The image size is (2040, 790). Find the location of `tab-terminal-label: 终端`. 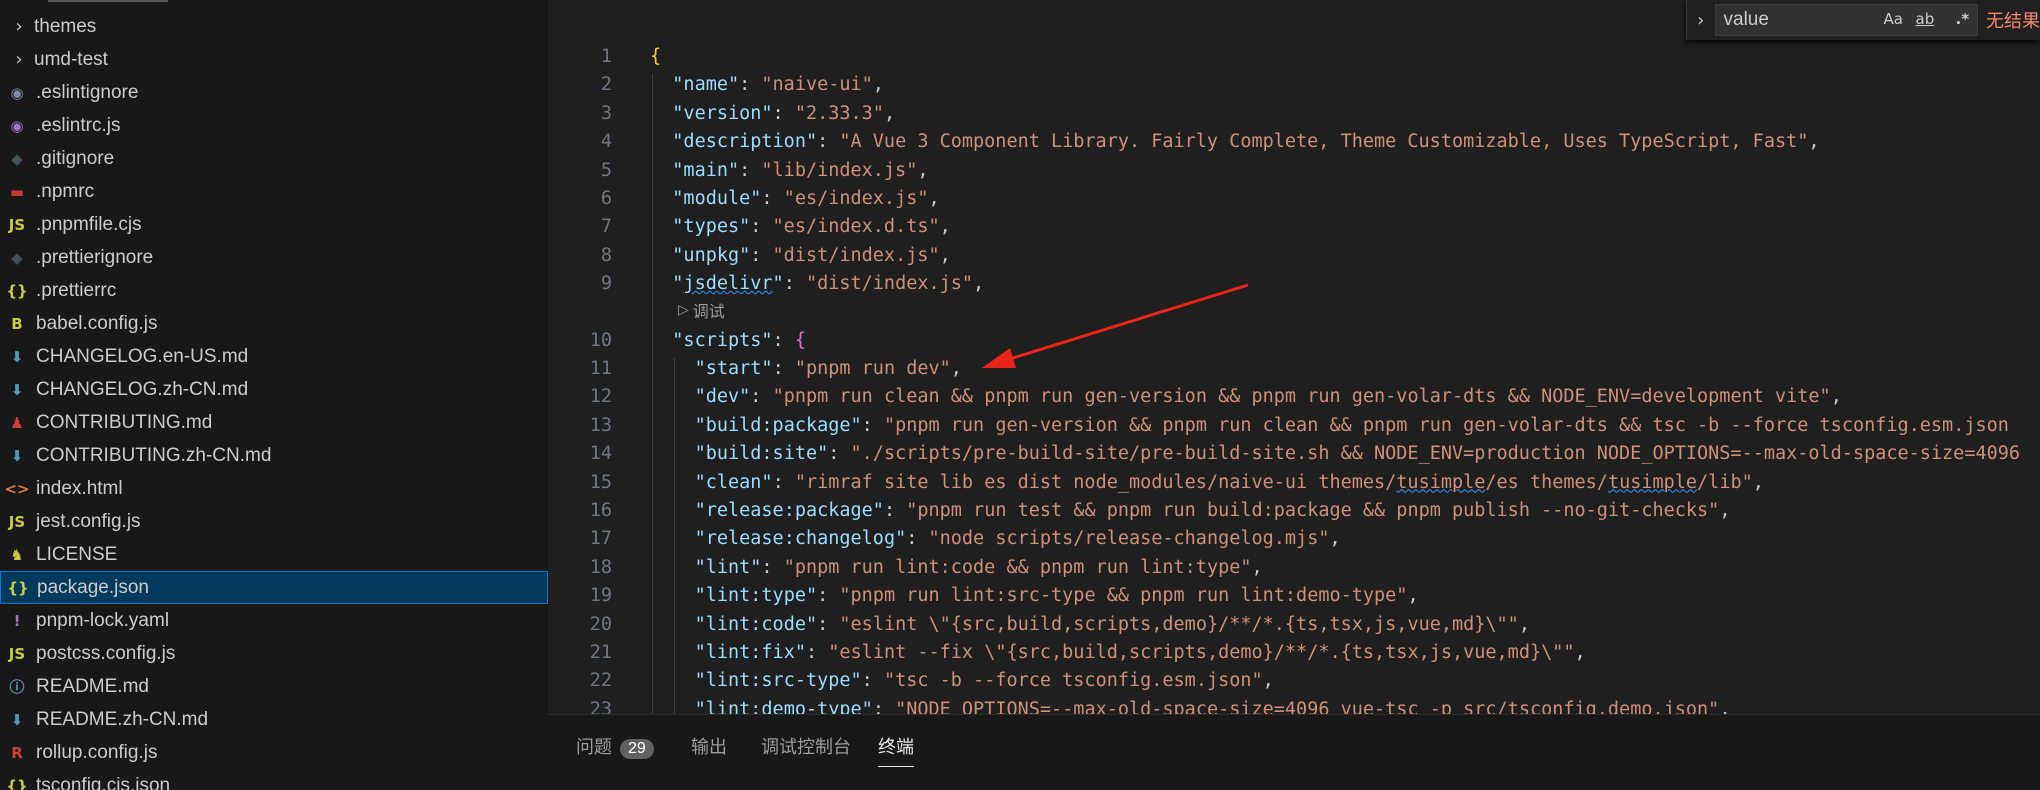

tab-terminal-label: 终端 is located at coordinates (896, 747).